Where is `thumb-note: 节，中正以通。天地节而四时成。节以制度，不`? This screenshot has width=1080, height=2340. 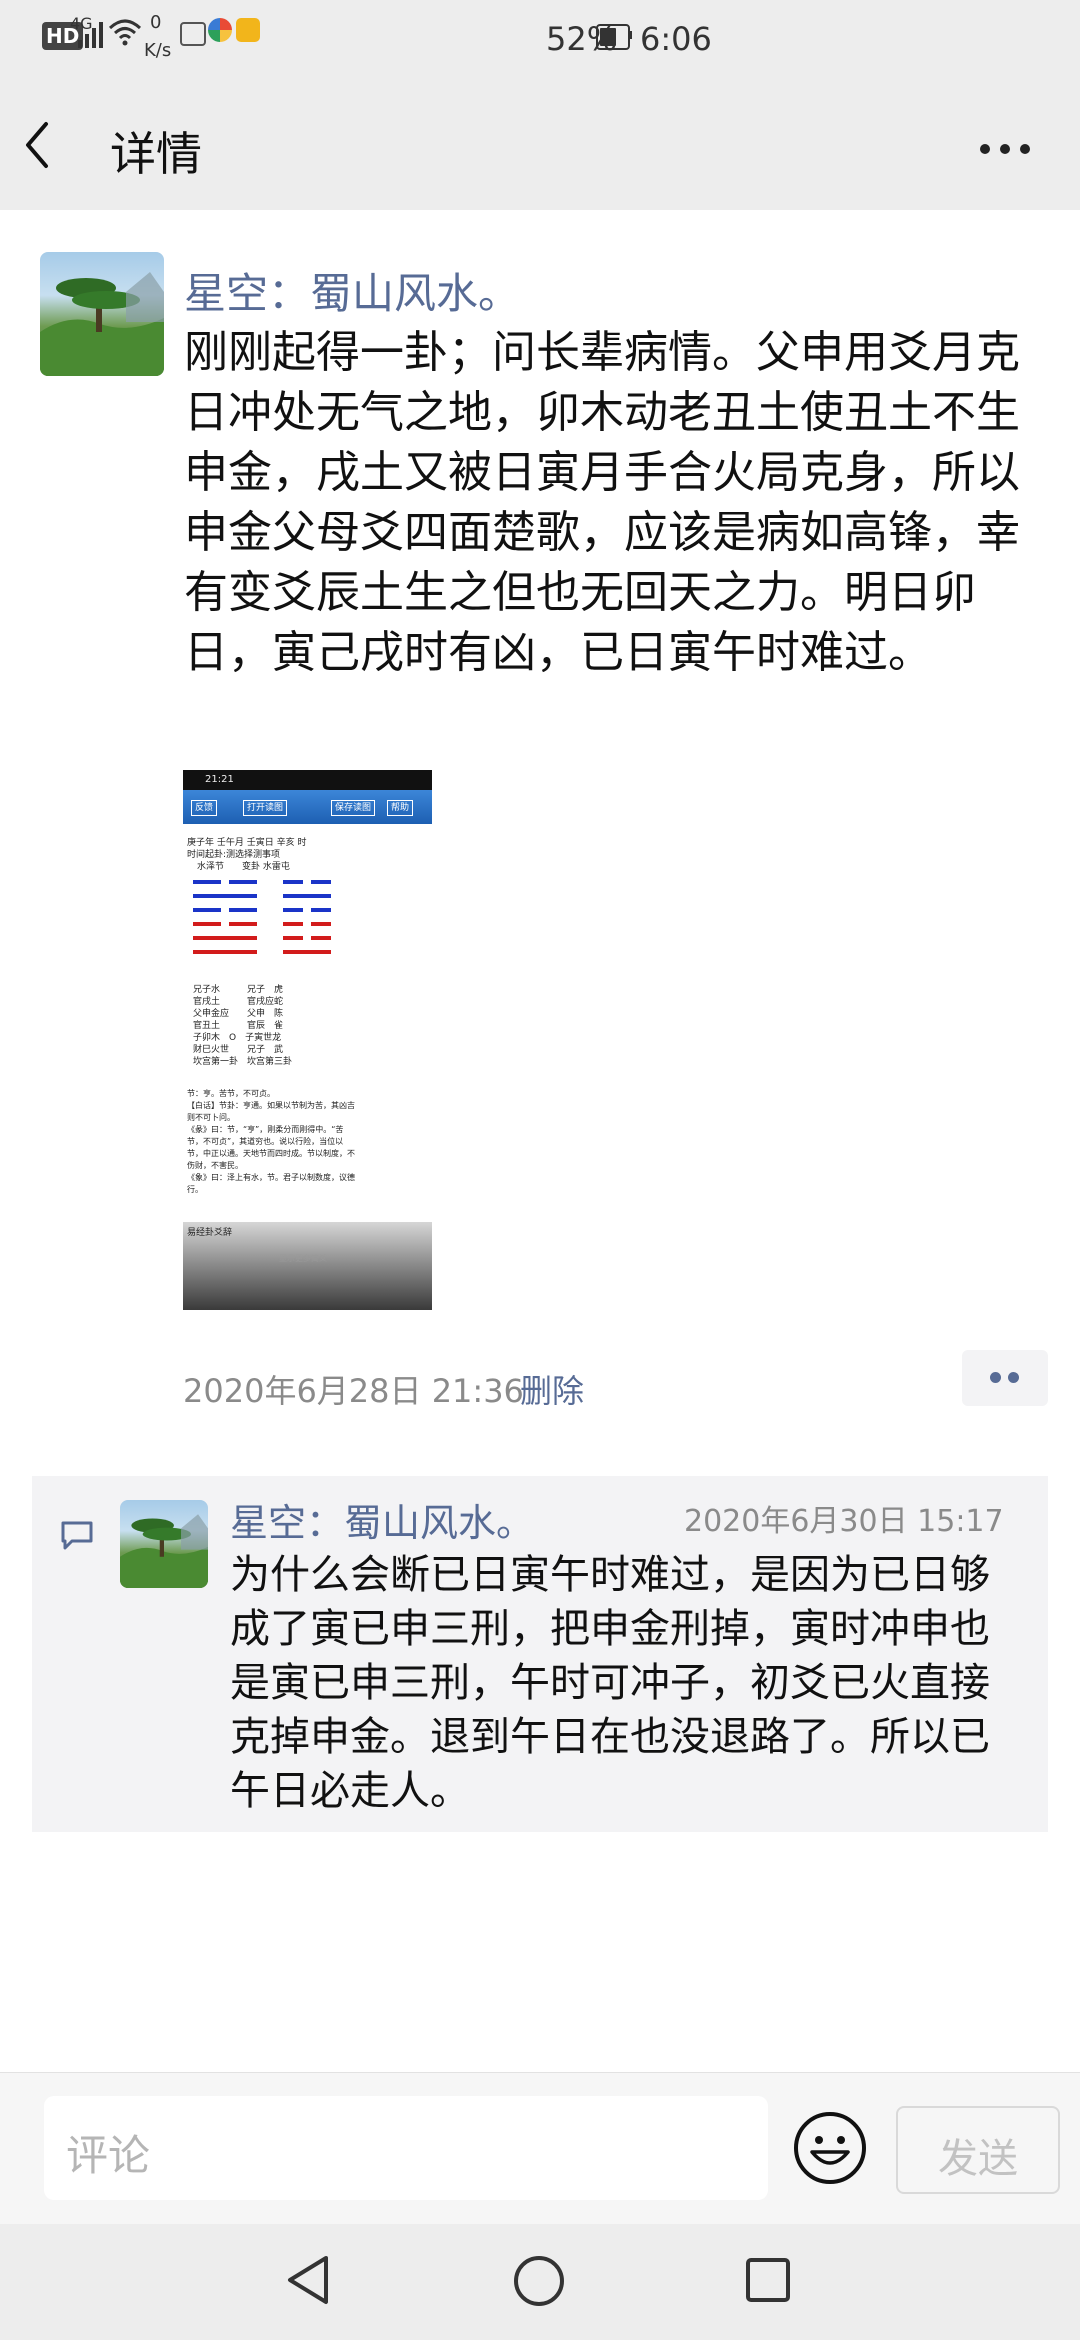 thumb-note: 节，中正以通。天地节而四时成。节以制度，不 is located at coordinates (271, 1153).